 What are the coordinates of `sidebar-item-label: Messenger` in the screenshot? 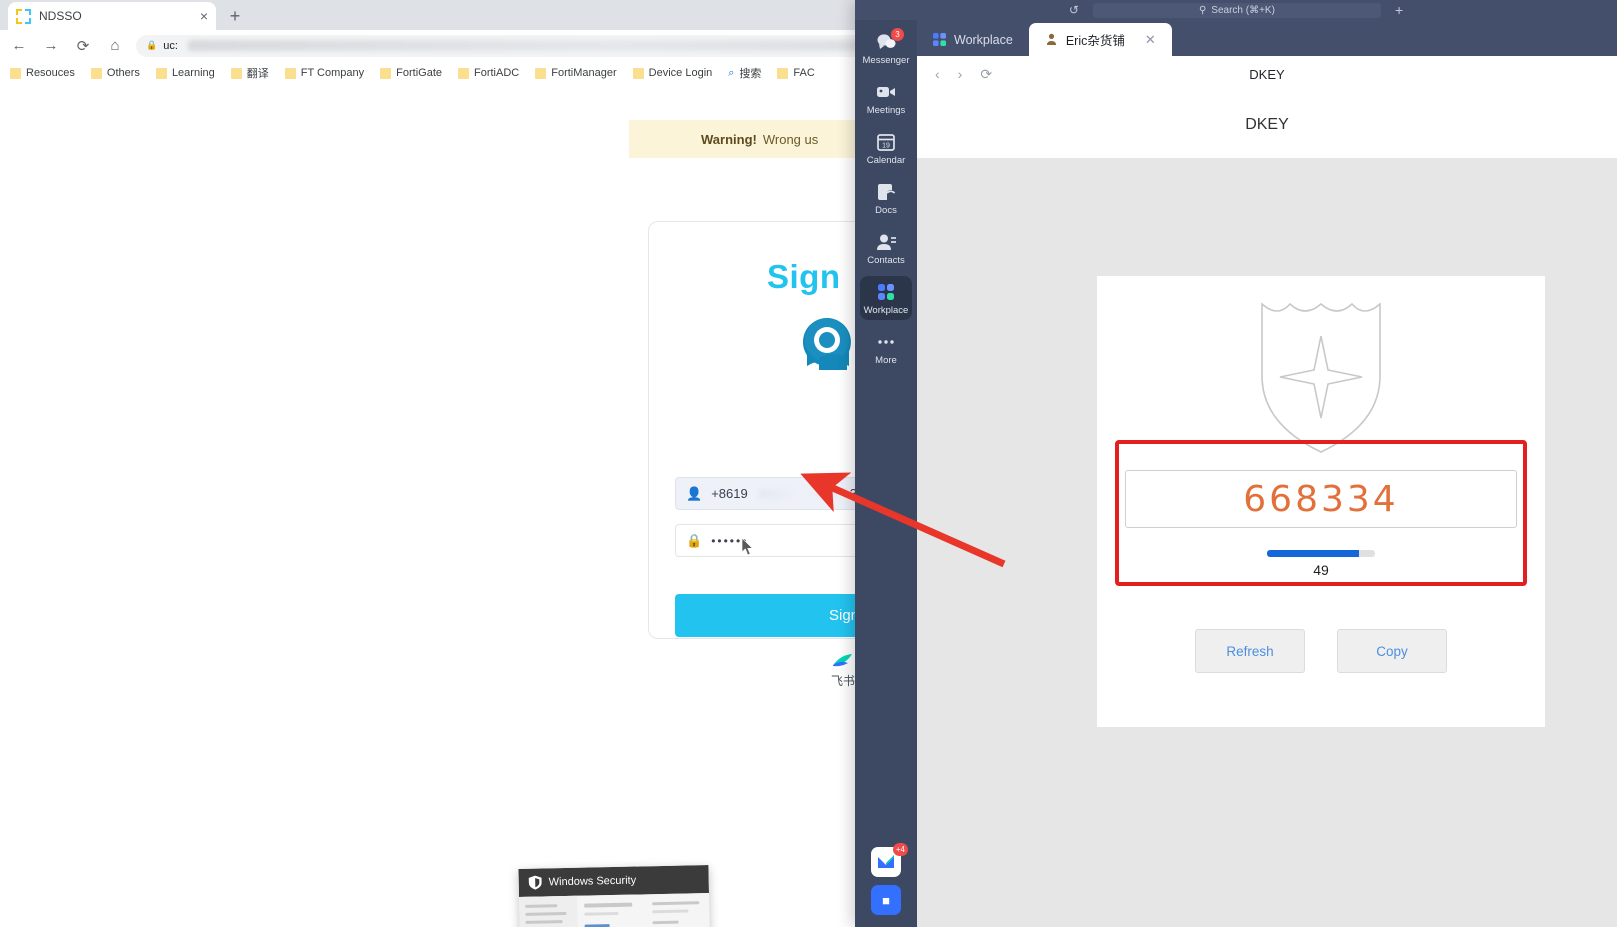 It's located at (886, 60).